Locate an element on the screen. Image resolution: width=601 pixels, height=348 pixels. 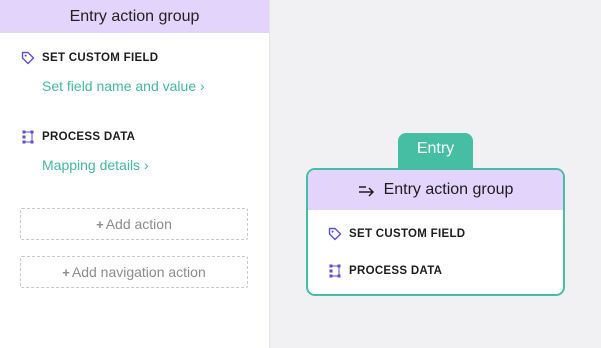
node-header: Entry action group is located at coordinates (435, 190).